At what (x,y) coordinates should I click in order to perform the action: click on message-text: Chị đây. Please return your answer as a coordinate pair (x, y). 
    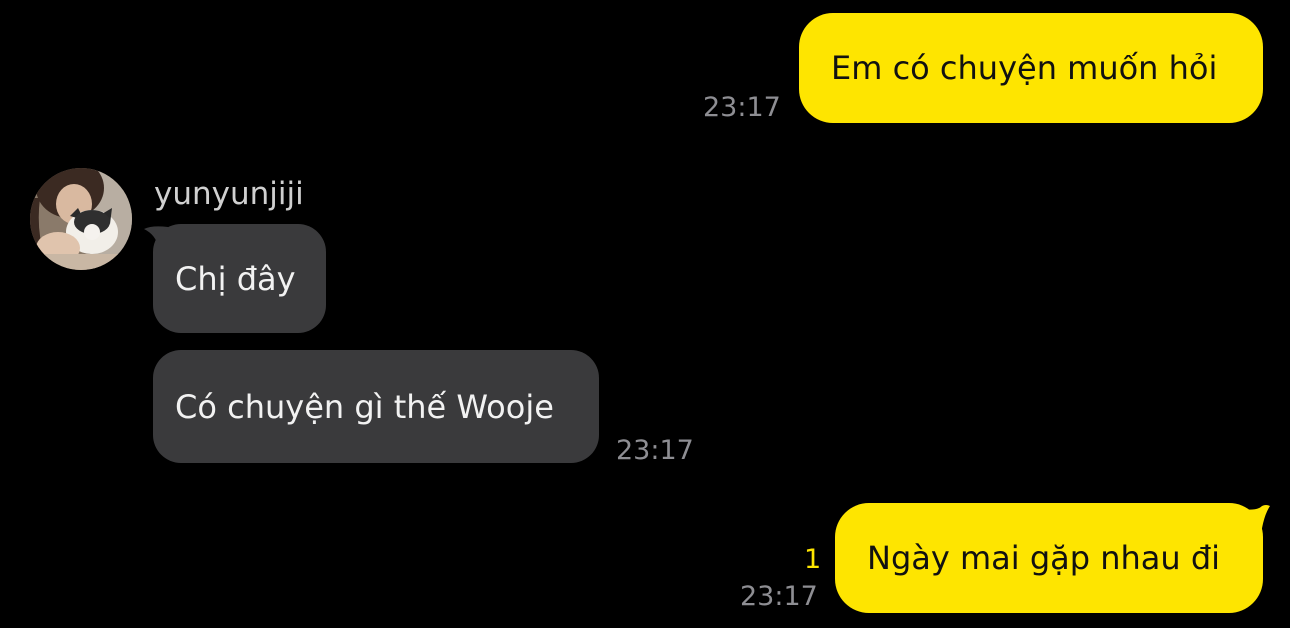
    Looking at the image, I should click on (235, 278).